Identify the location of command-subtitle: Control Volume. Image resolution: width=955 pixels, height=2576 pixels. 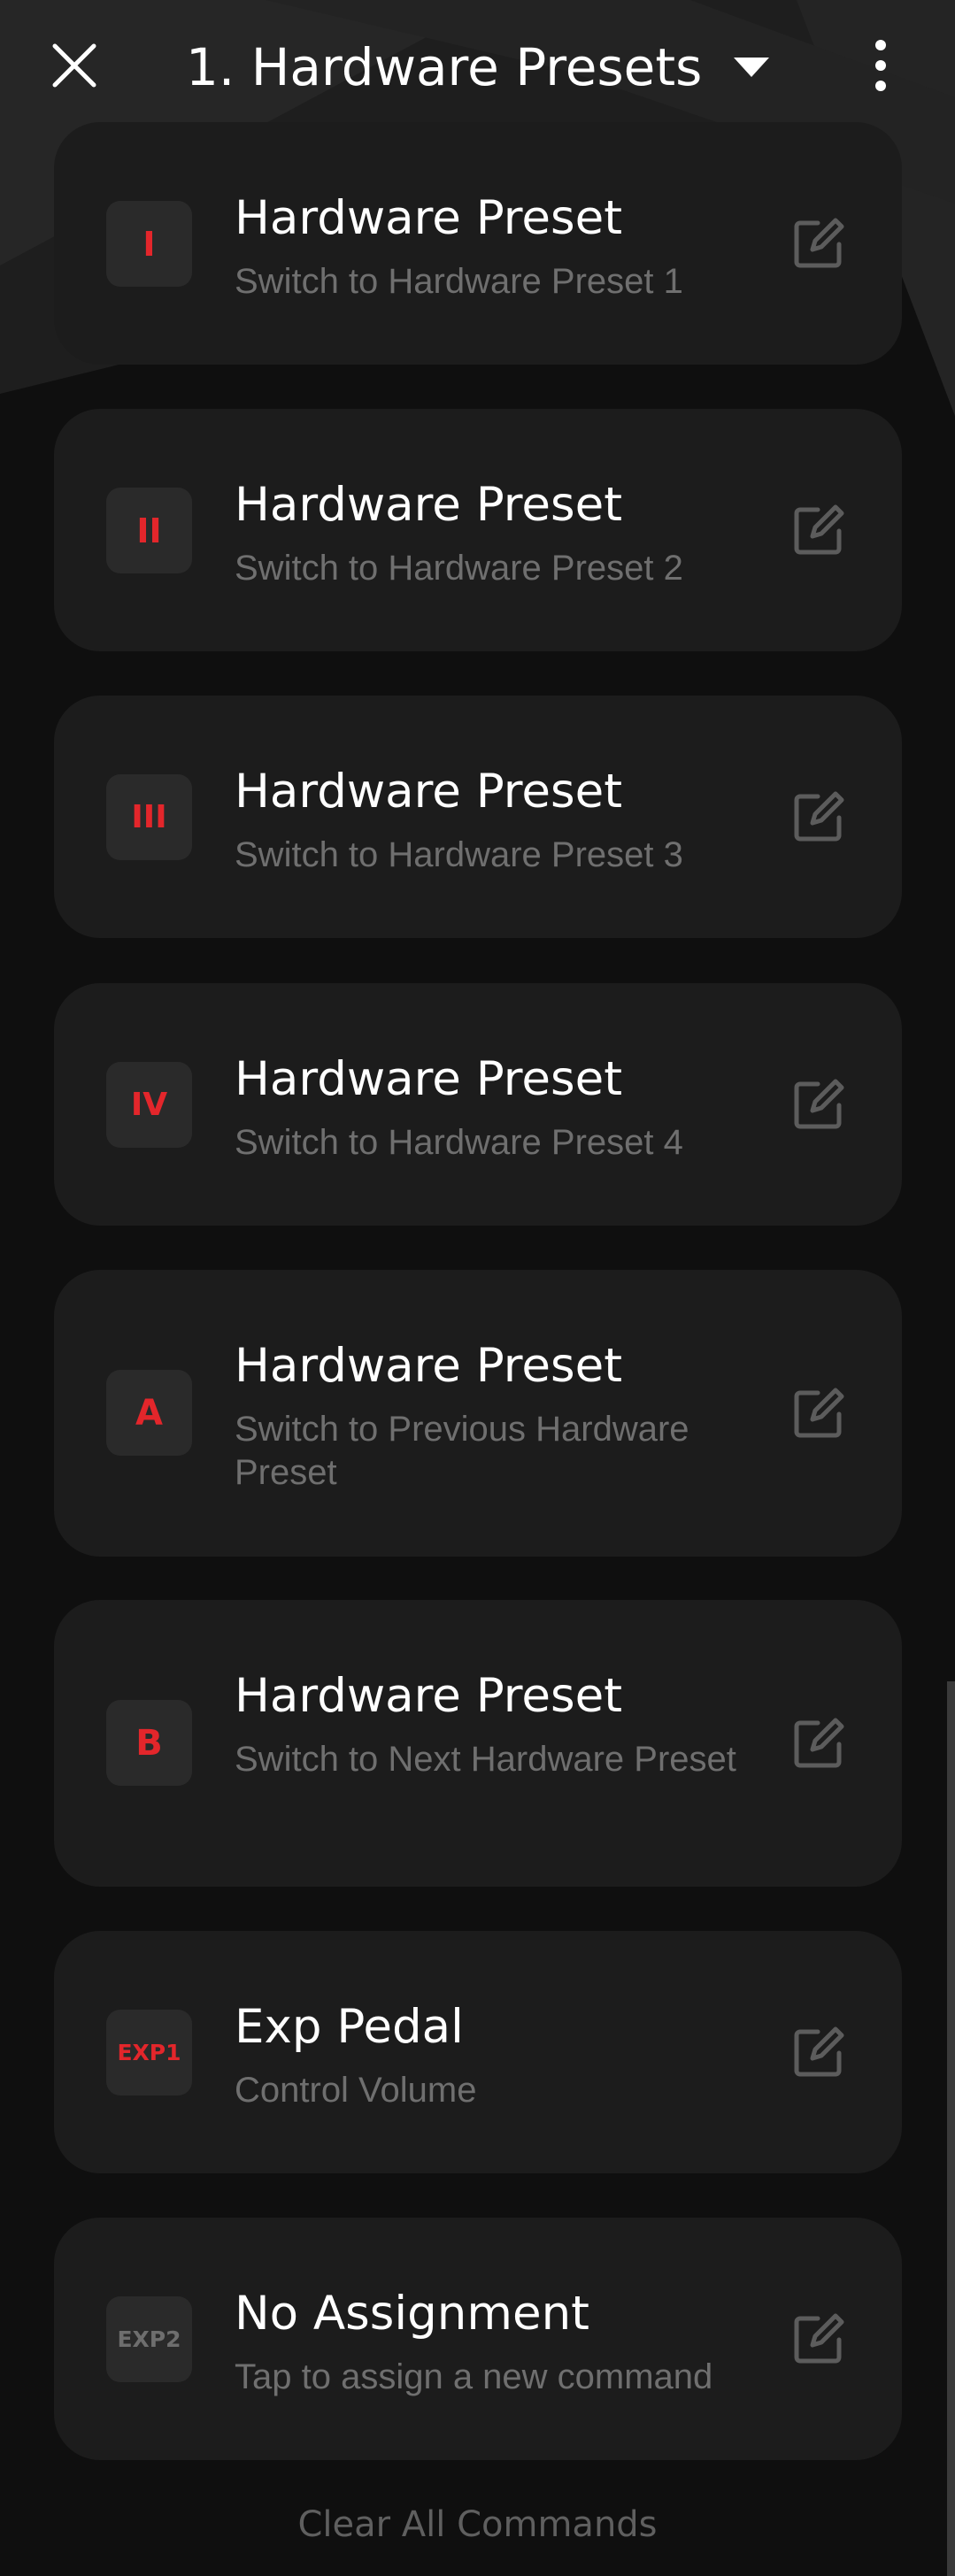
(356, 2090).